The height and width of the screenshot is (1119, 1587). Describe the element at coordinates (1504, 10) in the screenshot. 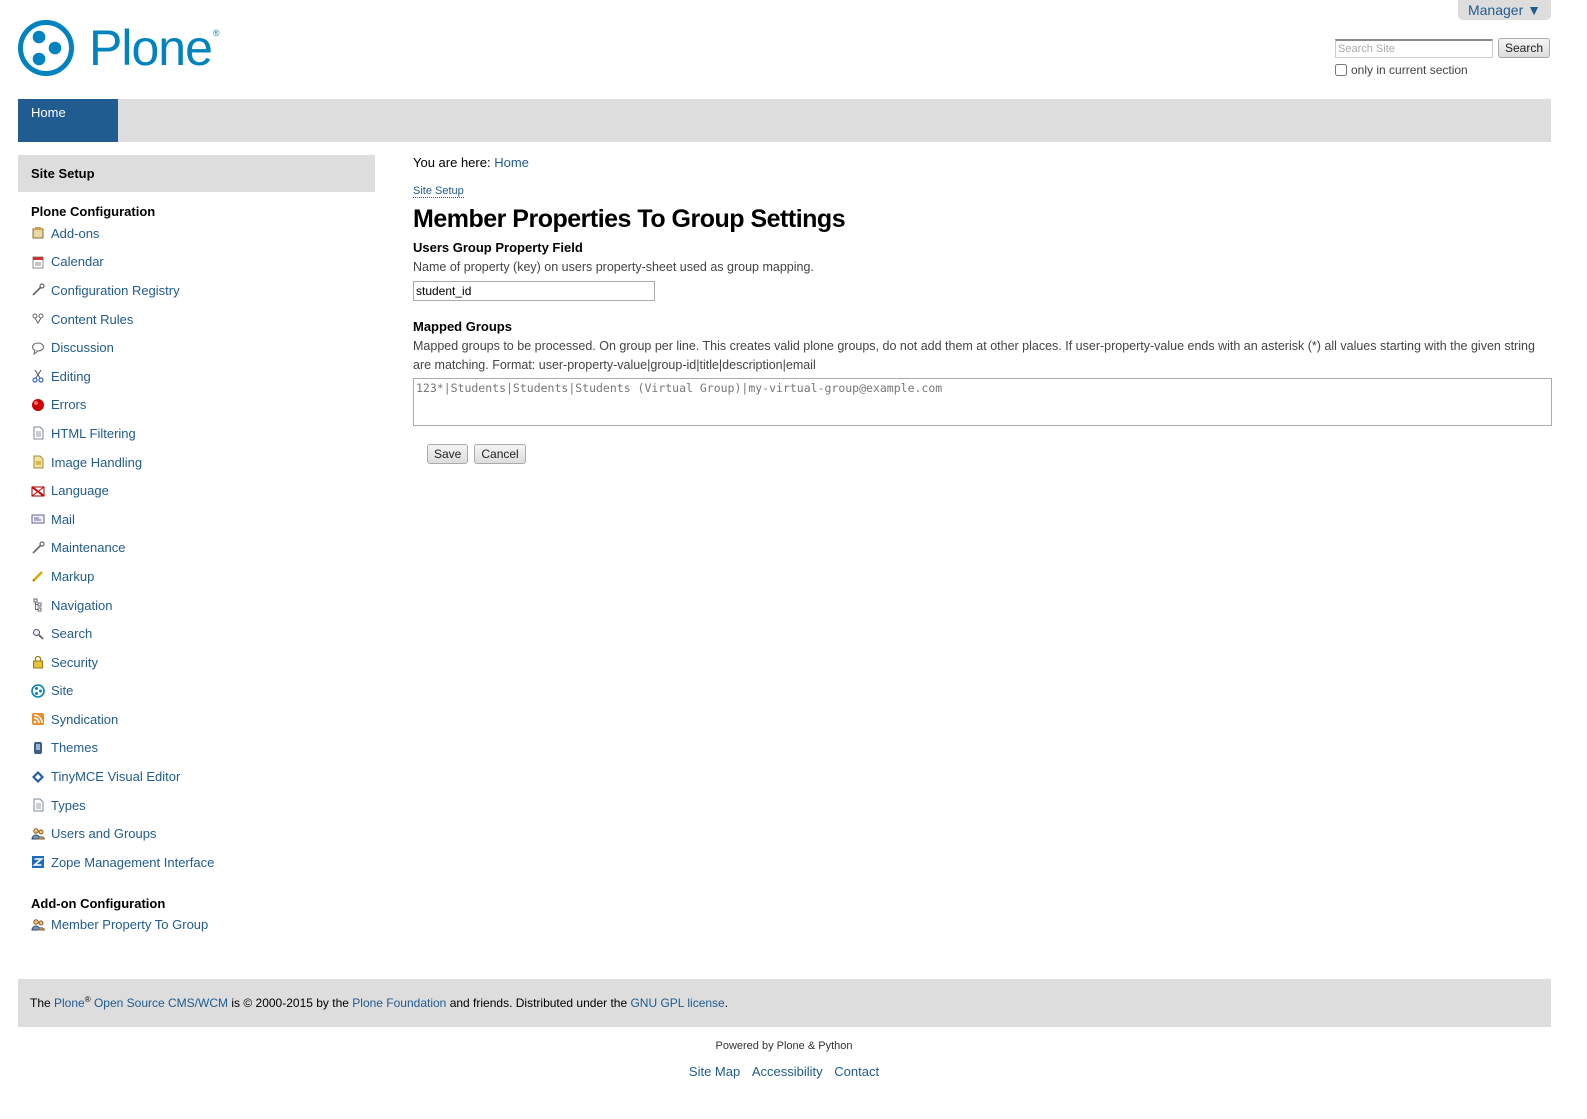

I see `personal-tools-menu: Manager ▼` at that location.